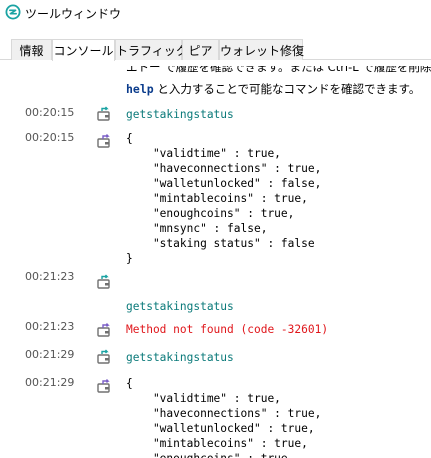 This screenshot has width=431, height=458. What do you see at coordinates (151, 49) in the screenshot?
I see `tab-traffic: トラフィック` at bounding box center [151, 49].